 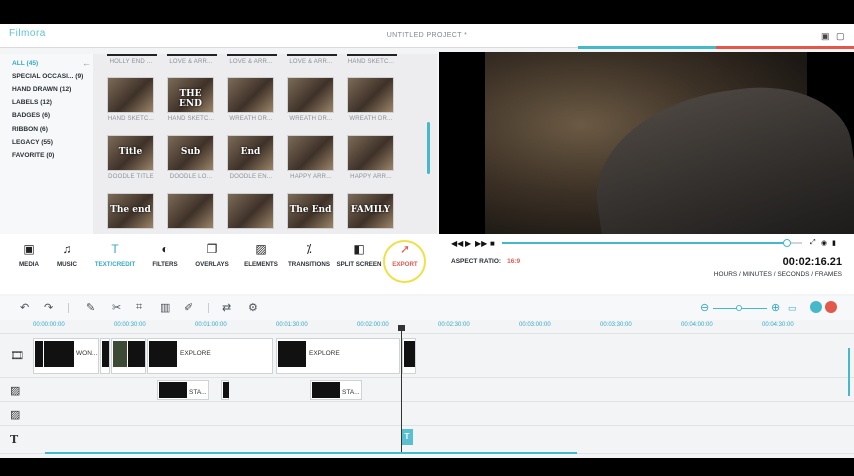 What do you see at coordinates (492, 243) in the screenshot?
I see `stop-icon: ■` at bounding box center [492, 243].